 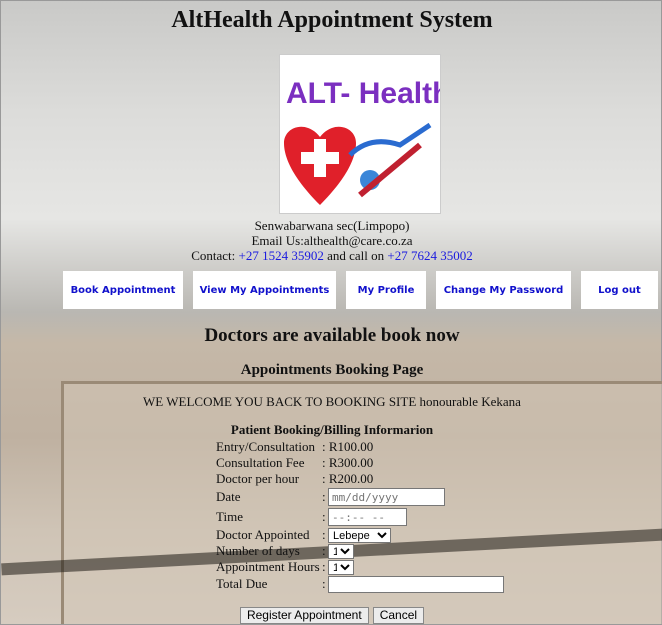 I want to click on days-select: 1, so click(x=341, y=551).